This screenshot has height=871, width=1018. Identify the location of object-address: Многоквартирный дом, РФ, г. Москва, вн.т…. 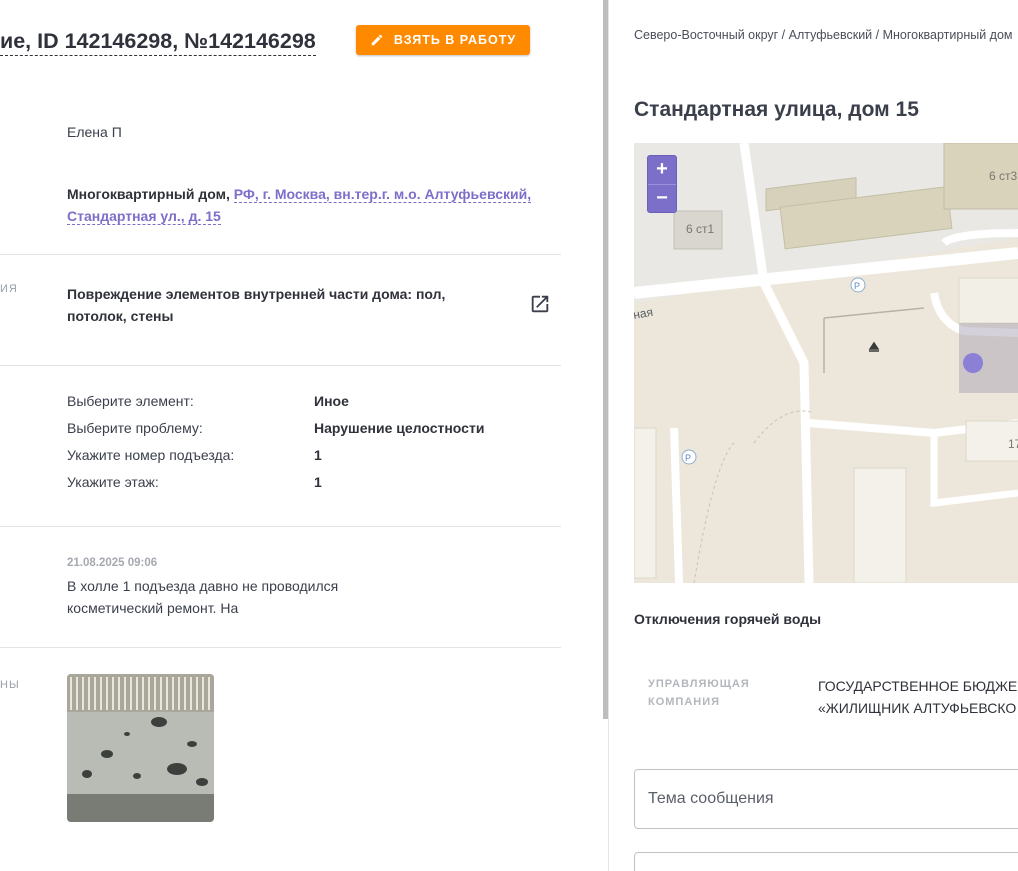
(312, 205).